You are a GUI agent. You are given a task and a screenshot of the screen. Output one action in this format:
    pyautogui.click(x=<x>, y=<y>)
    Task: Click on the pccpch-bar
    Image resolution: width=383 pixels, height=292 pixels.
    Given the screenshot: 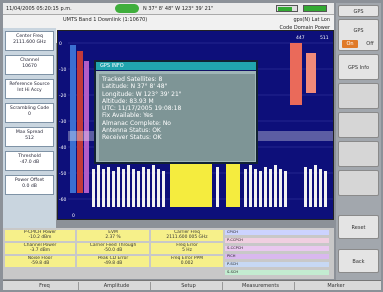 What is the action you would take?
    pyautogui.click(x=80, y=122)
    